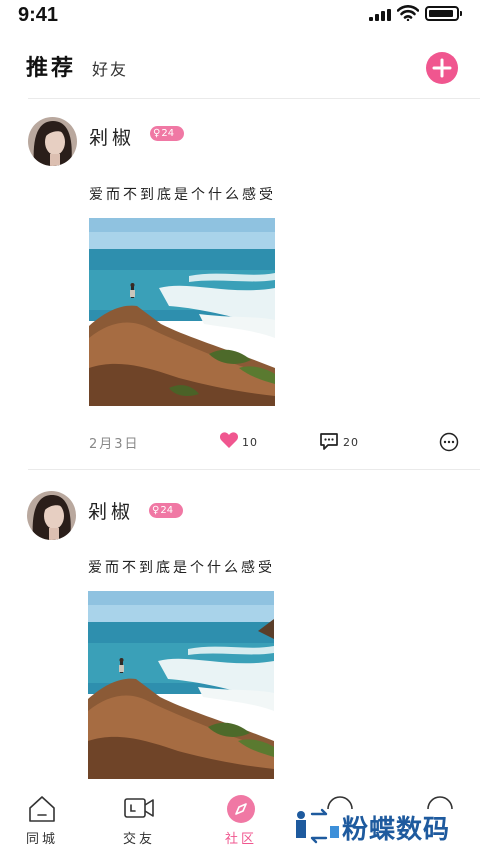  Describe the element at coordinates (240, 839) in the screenshot. I see `tab-label: 社区` at that location.